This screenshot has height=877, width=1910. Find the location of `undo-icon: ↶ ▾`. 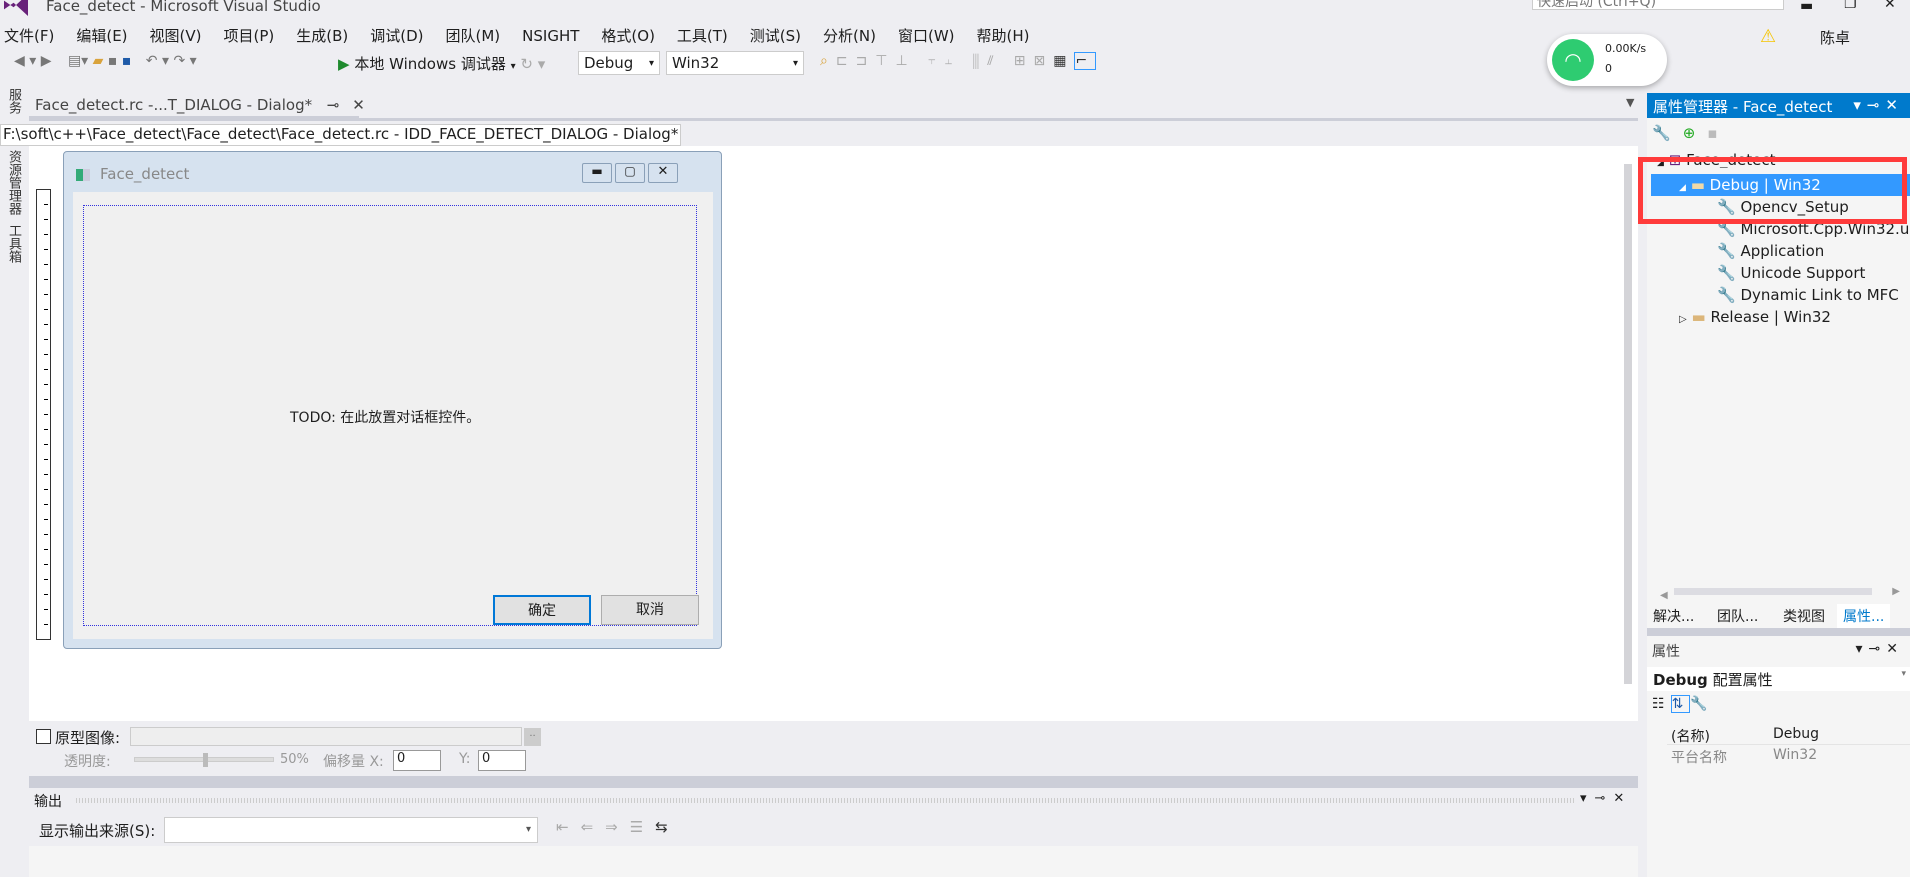

undo-icon: ↶ ▾ is located at coordinates (157, 61).